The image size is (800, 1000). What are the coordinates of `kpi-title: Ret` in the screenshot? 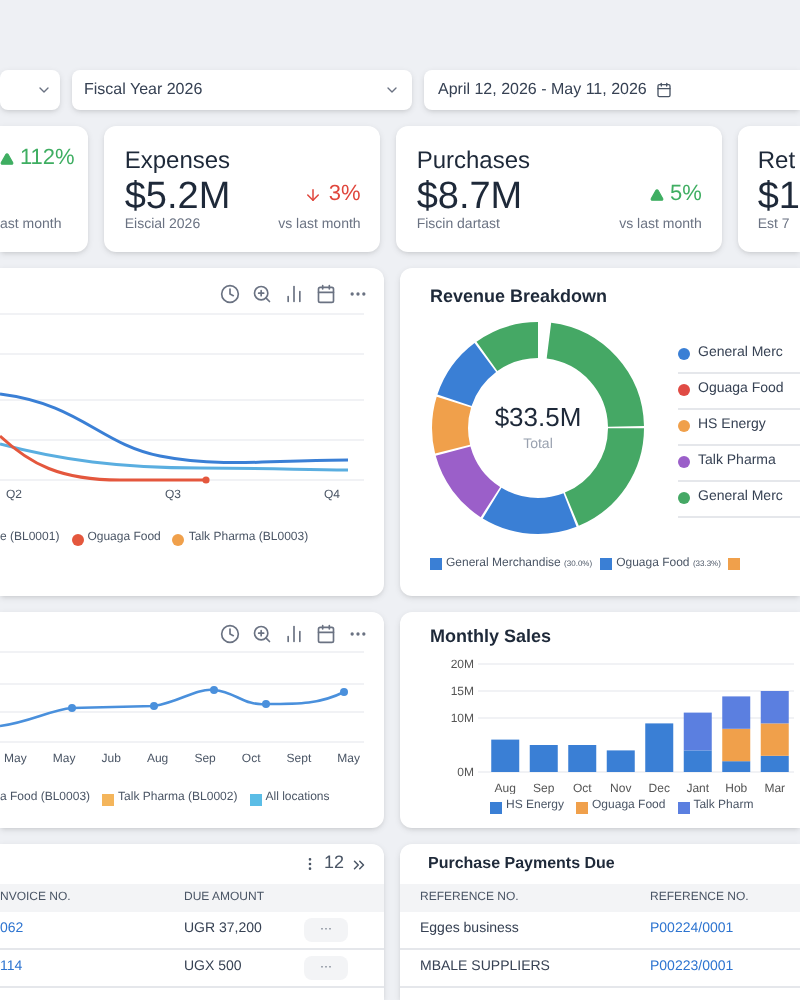 It's located at (777, 161).